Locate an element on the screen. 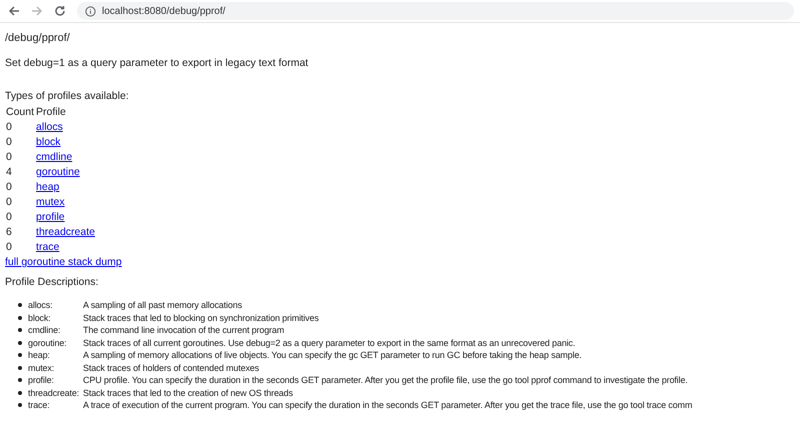 This screenshot has width=800, height=435. profile-link: threadcreate is located at coordinates (65, 232).